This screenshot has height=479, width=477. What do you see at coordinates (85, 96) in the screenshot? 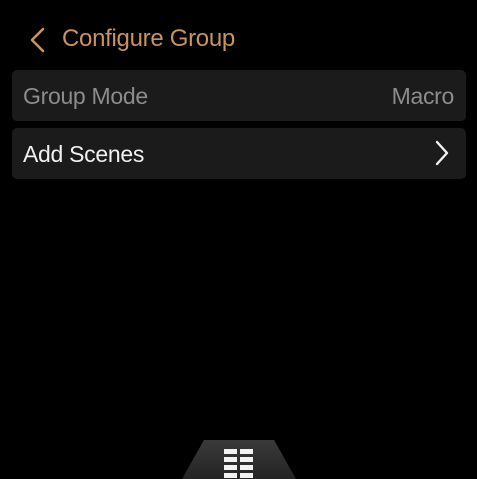
I see `group-mode-label: Group Mode` at bounding box center [85, 96].